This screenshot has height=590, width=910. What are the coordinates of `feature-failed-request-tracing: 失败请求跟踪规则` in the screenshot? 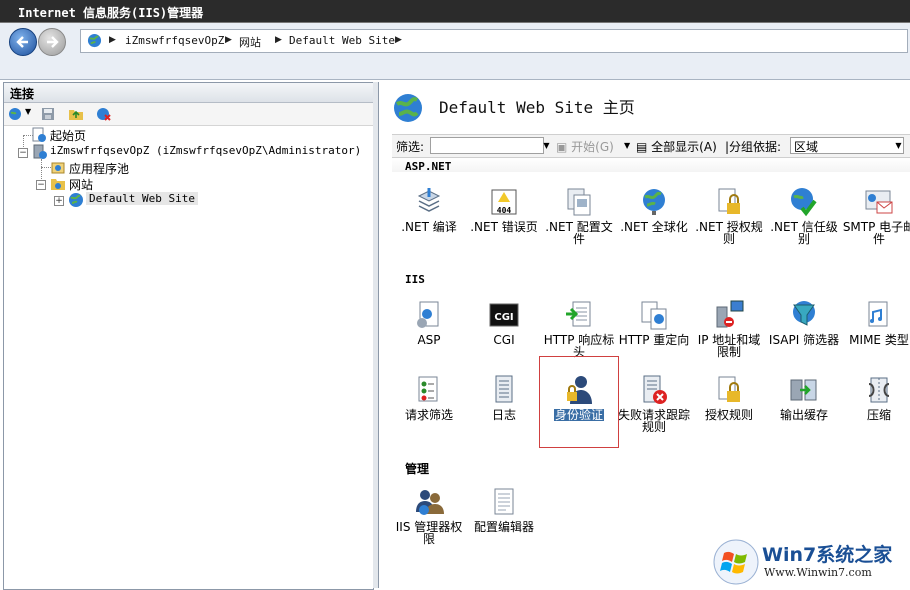 It's located at (654, 403).